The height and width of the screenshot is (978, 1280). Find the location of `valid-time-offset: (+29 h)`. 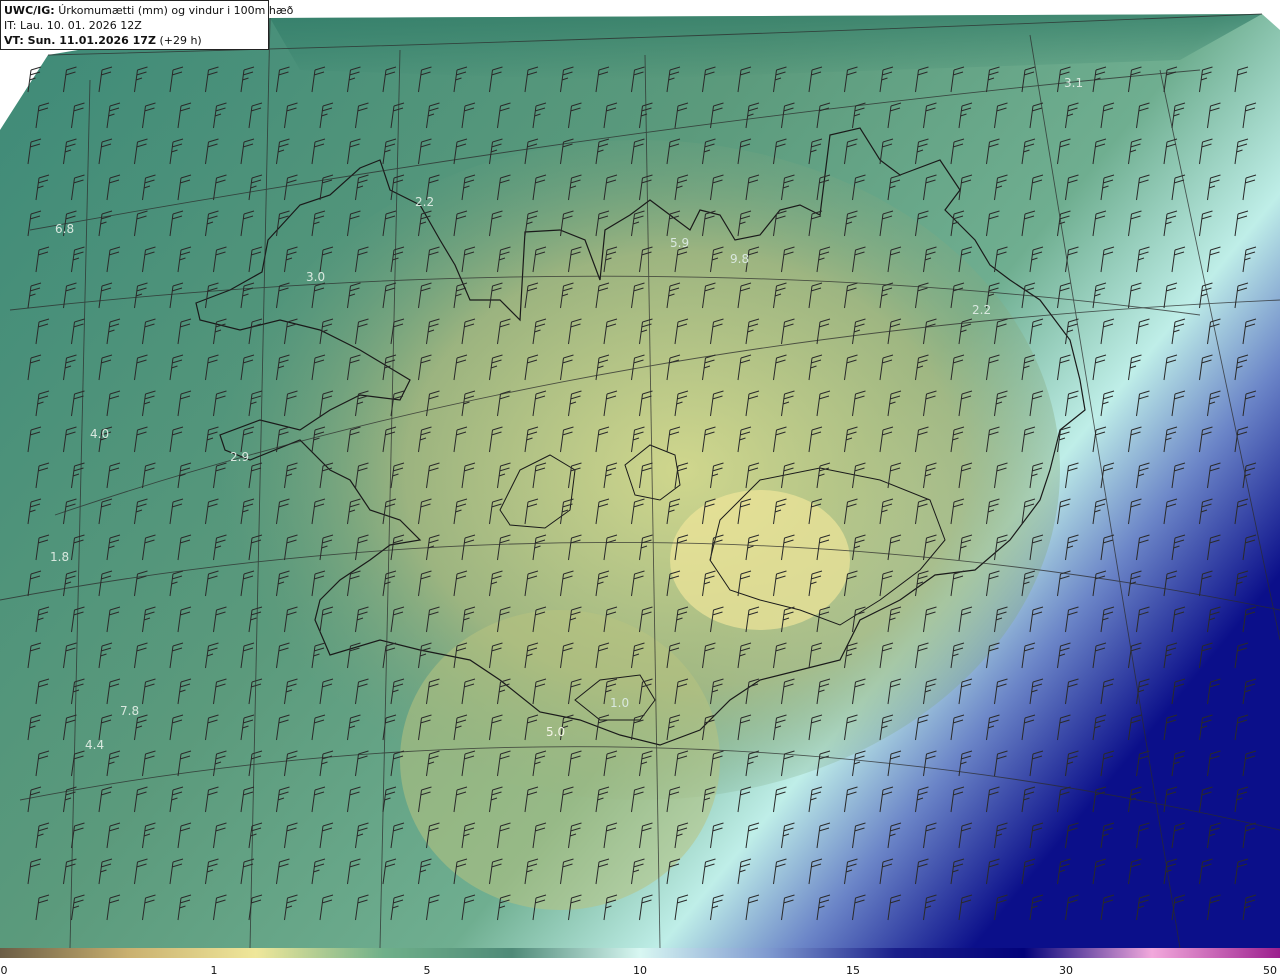

valid-time-offset: (+29 h) is located at coordinates (180, 40).